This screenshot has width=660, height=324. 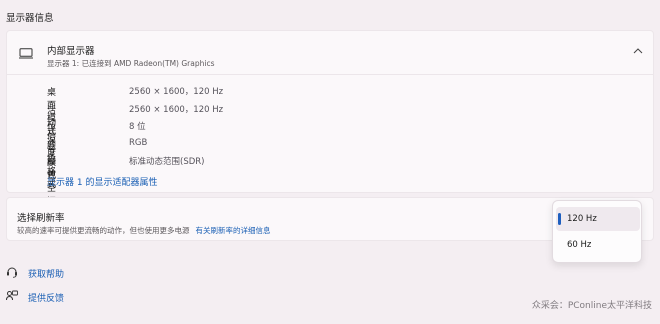 What do you see at coordinates (598, 245) in the screenshot?
I see `refresh-option-60hz: 60 Hz` at bounding box center [598, 245].